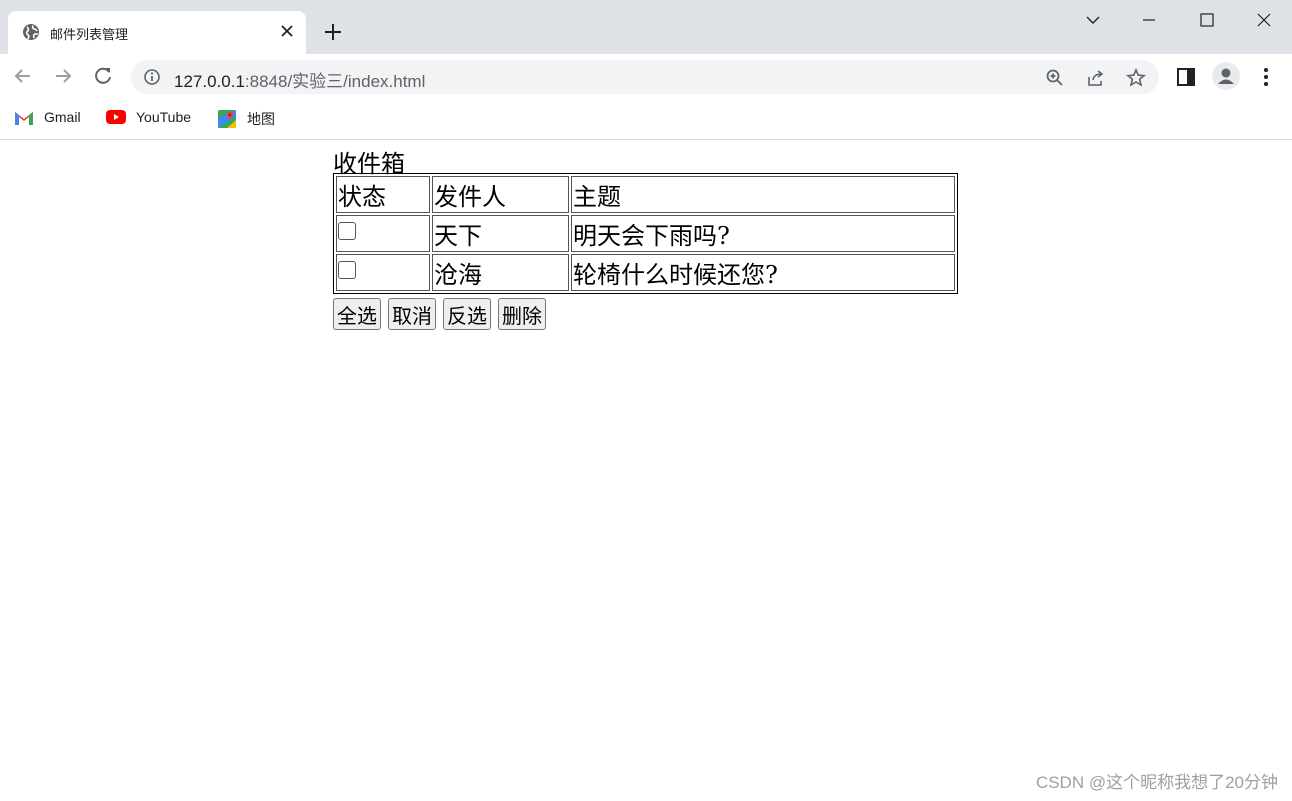  I want to click on close-window-button, so click(1264, 20).